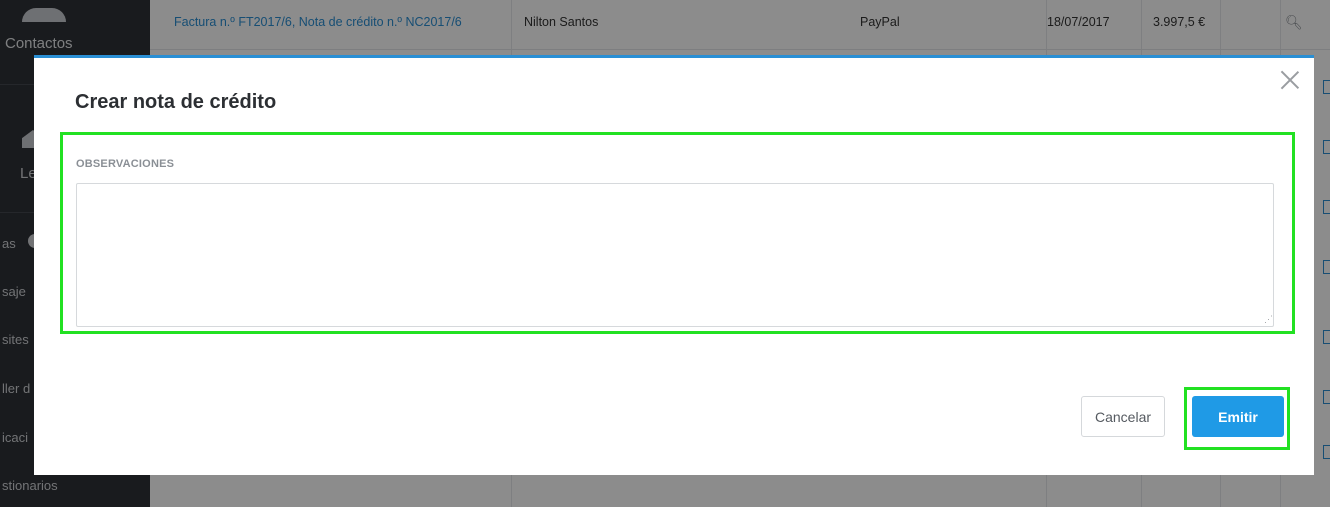 The height and width of the screenshot is (507, 1330). I want to click on emit-button: Emitir, so click(1238, 416).